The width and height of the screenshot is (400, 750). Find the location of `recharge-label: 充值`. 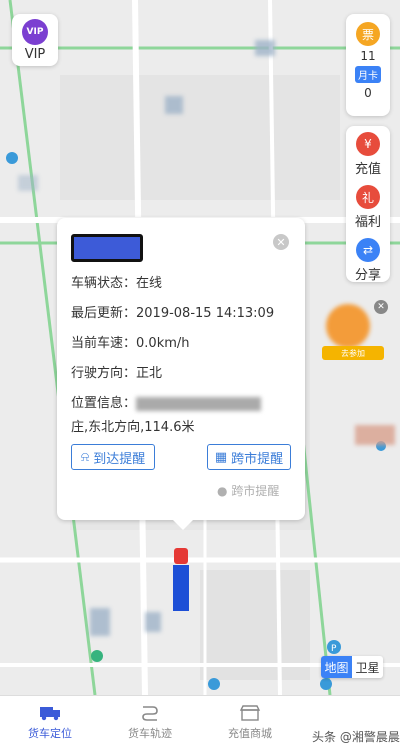

recharge-label: 充值 is located at coordinates (367, 169).